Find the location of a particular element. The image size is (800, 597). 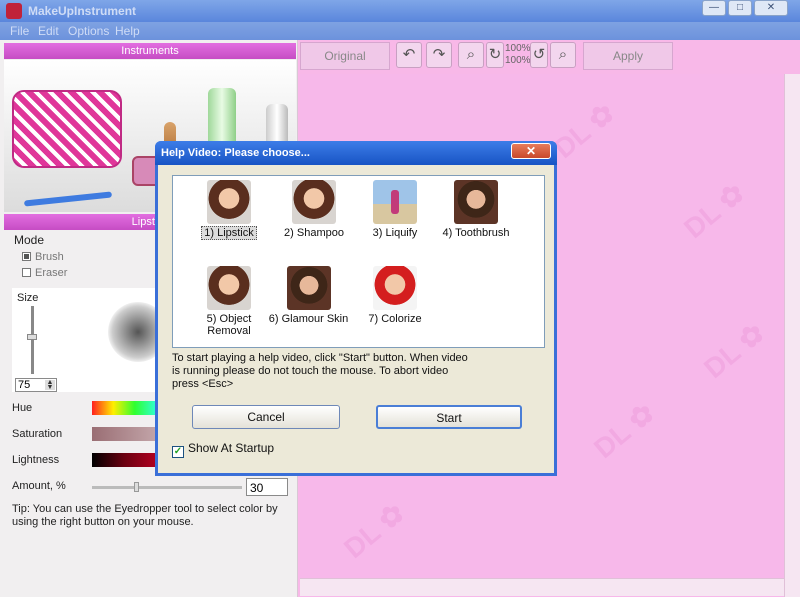

cancel-button: Cancel is located at coordinates (266, 417).